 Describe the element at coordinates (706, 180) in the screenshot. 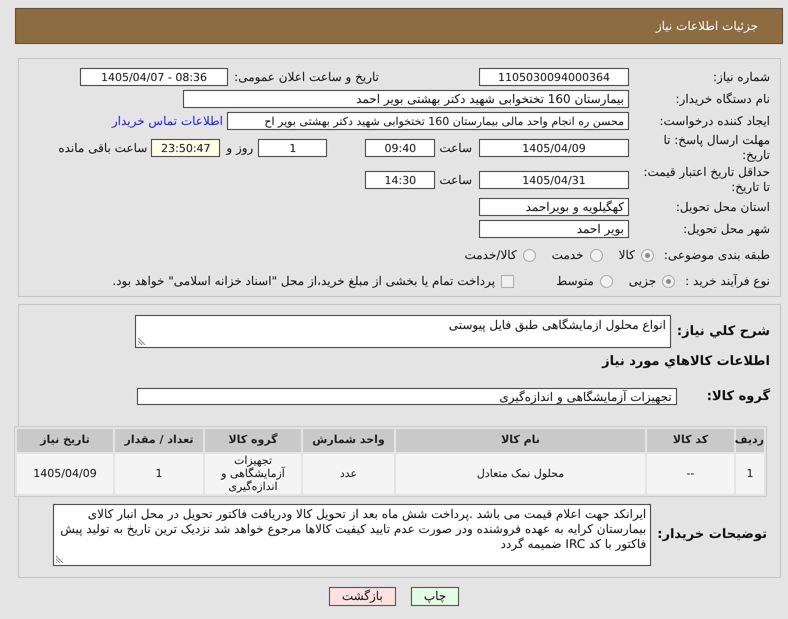

I see `field-label: حداقل تاریخ اعتبار قیمت: تا تاریخ:` at that location.